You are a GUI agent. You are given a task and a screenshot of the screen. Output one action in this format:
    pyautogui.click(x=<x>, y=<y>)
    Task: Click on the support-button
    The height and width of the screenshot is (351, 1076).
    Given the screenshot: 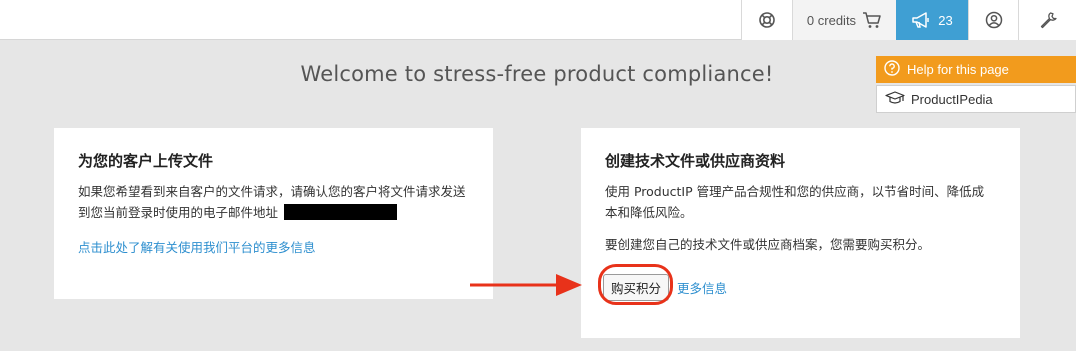 What is the action you would take?
    pyautogui.click(x=766, y=20)
    